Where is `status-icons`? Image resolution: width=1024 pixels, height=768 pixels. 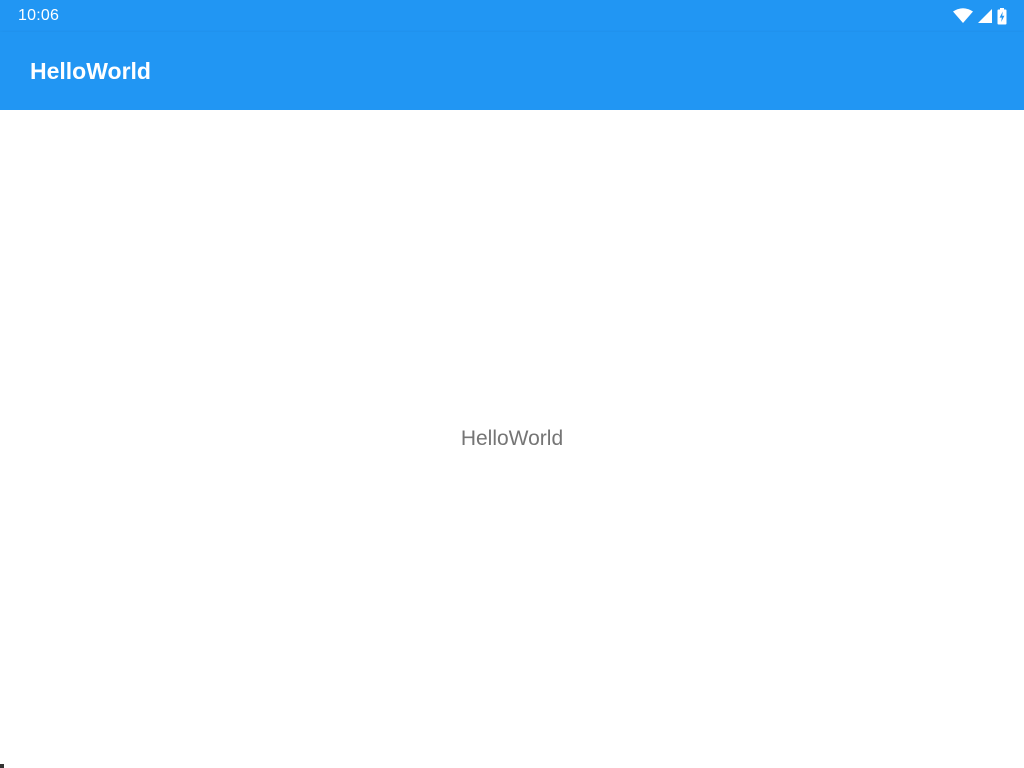 status-icons is located at coordinates (980, 16).